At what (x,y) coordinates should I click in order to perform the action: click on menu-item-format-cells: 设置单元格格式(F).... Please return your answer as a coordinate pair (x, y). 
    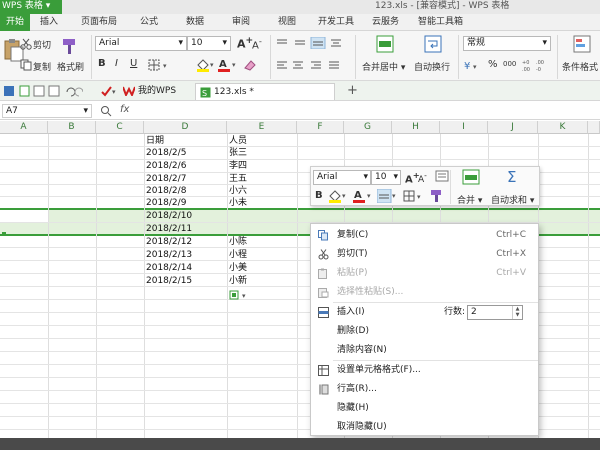
    Looking at the image, I should click on (425, 370).